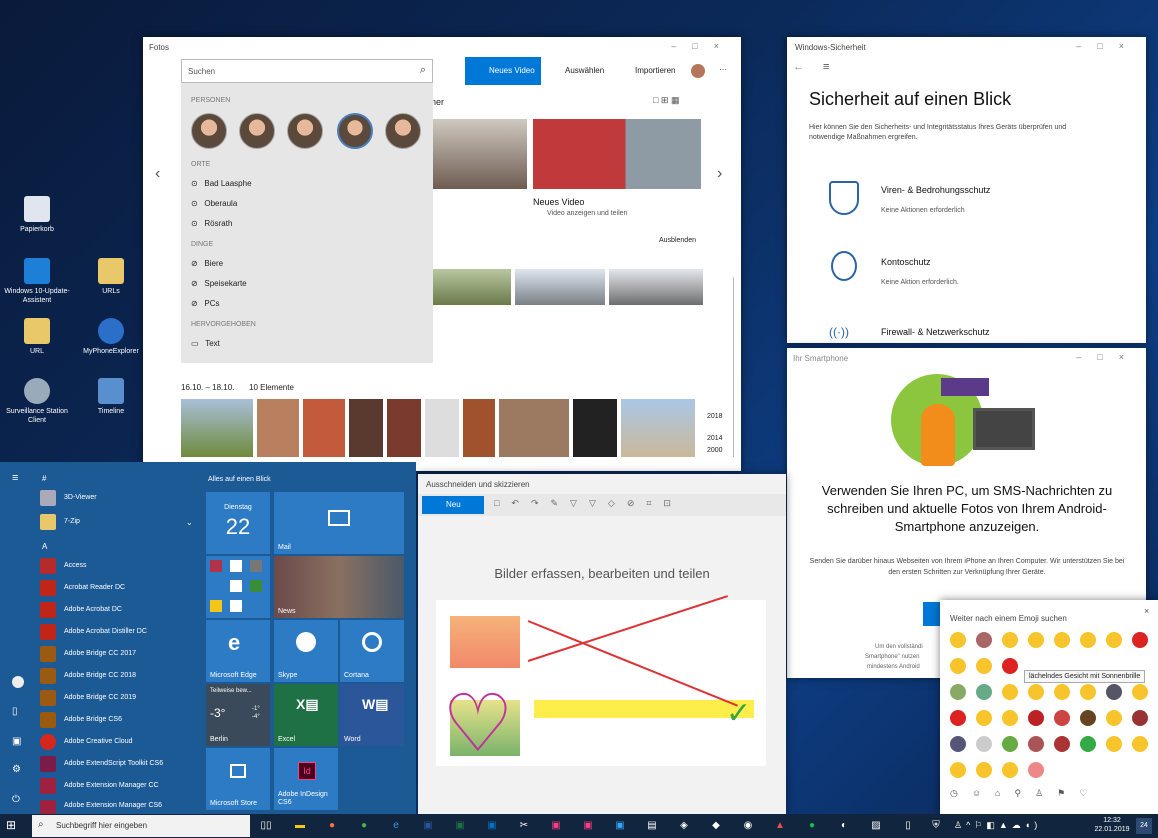 The image size is (1158, 838). Describe the element at coordinates (997, 825) in the screenshot. I see `system-tray: ♙^⚐◧▲☁◖)` at that location.